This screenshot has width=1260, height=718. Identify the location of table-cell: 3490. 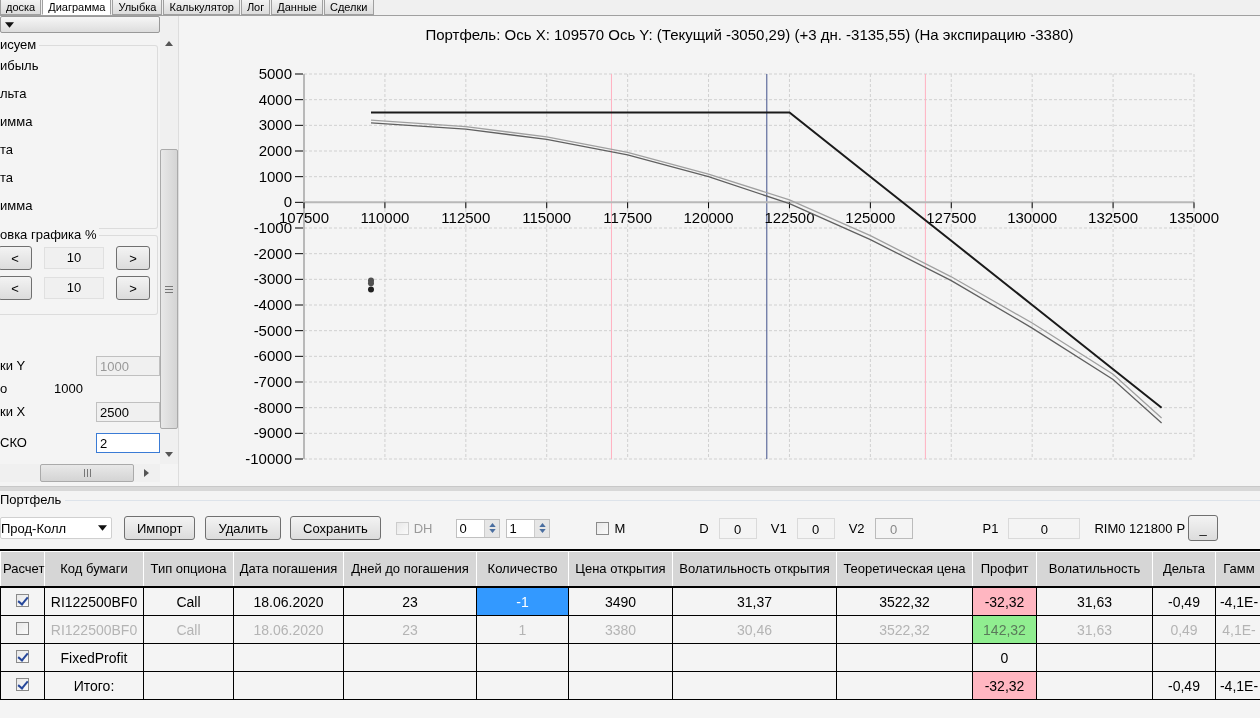
(620, 601).